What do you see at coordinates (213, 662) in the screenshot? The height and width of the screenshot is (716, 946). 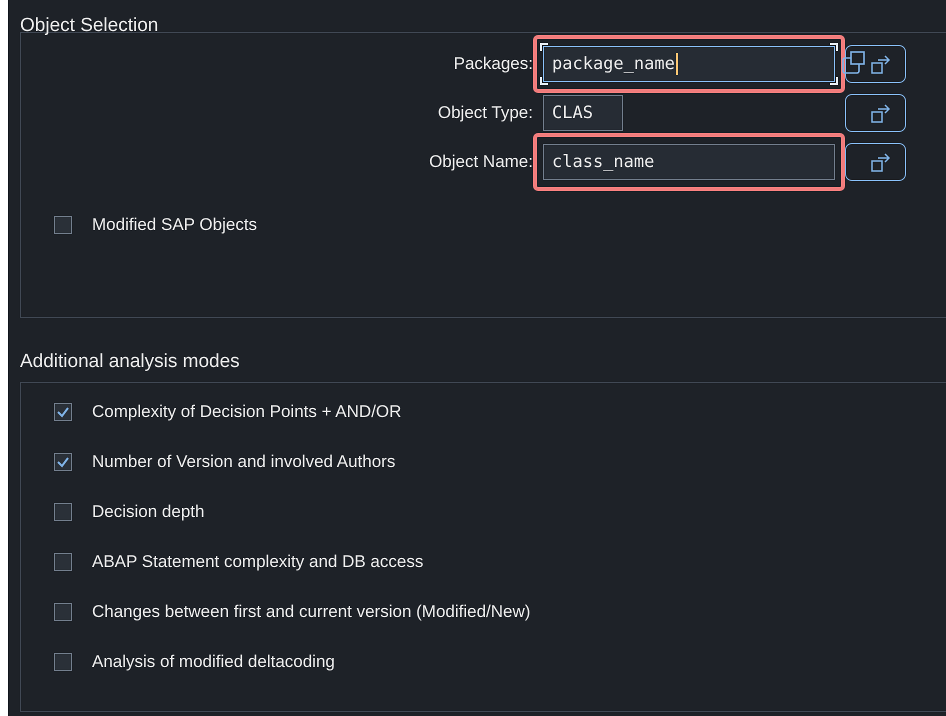 I see `checkbox-label: Analysis of modified deltacoding` at bounding box center [213, 662].